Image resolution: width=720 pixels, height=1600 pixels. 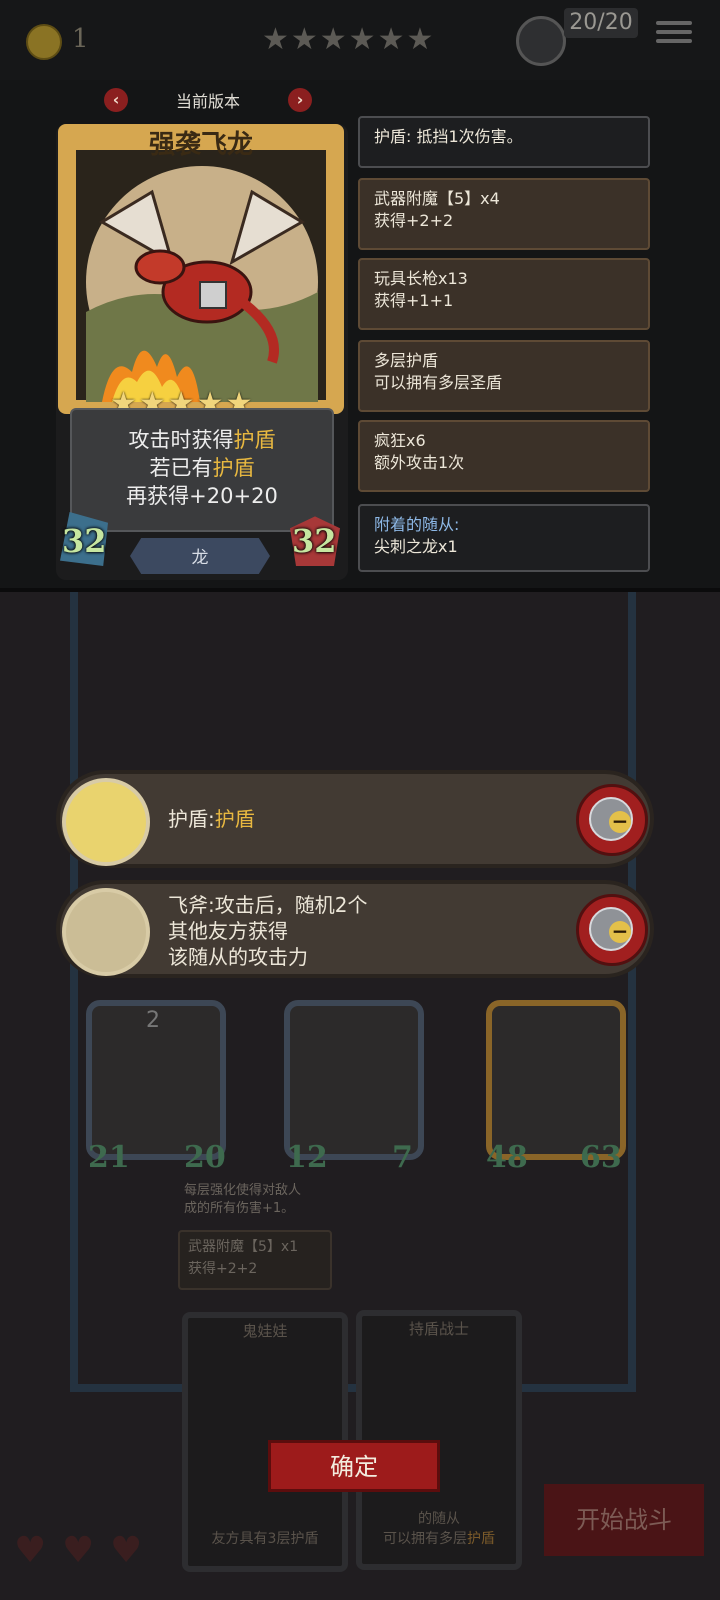 What do you see at coordinates (181, 440) in the screenshot?
I see `desc-text: 攻击时获得` at bounding box center [181, 440].